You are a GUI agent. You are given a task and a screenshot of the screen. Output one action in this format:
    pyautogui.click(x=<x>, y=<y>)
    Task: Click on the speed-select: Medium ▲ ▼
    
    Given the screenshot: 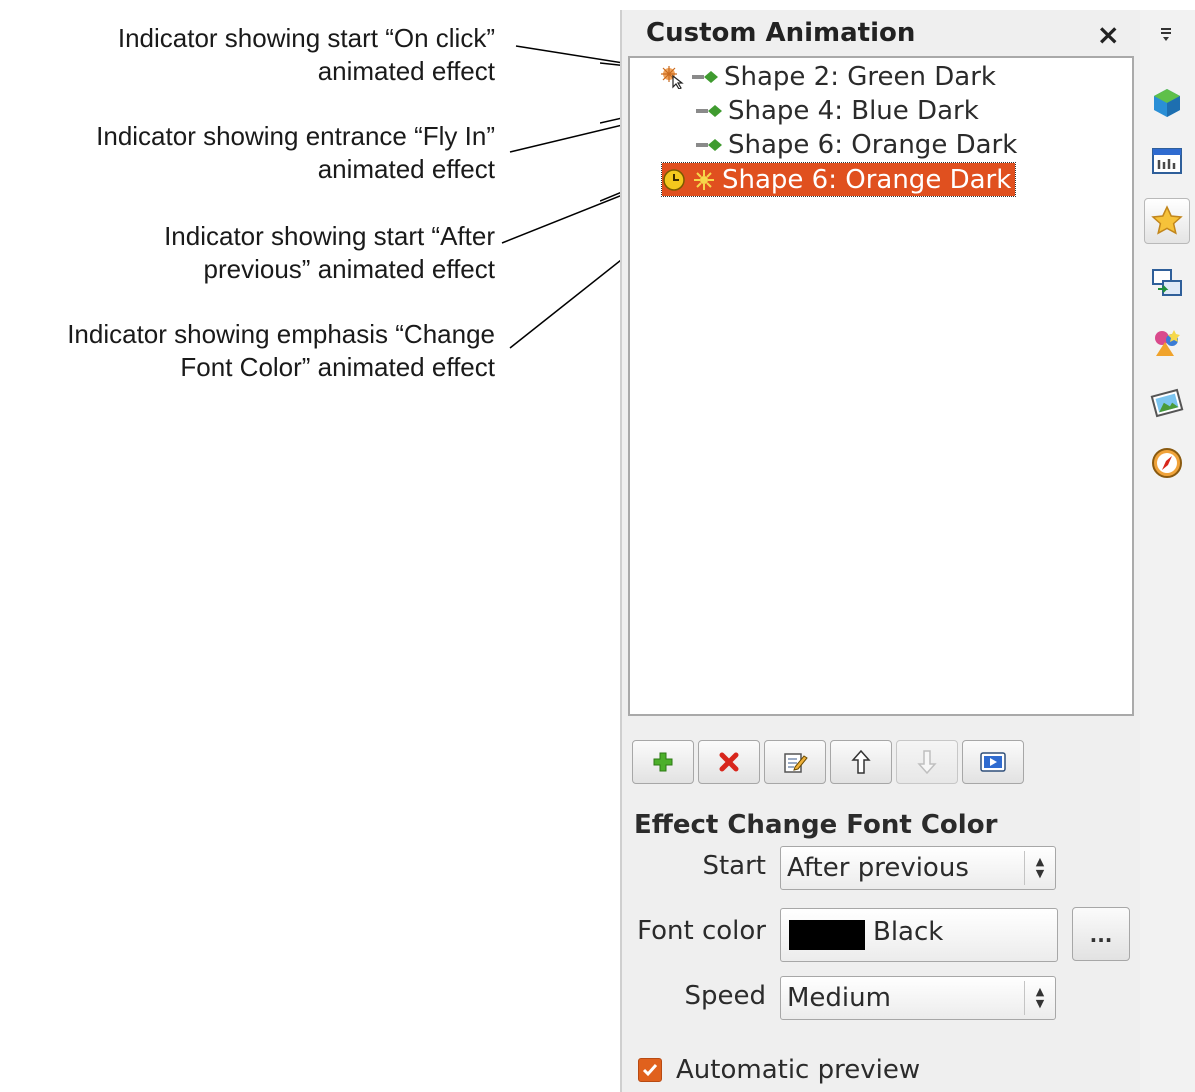 What is the action you would take?
    pyautogui.click(x=918, y=998)
    